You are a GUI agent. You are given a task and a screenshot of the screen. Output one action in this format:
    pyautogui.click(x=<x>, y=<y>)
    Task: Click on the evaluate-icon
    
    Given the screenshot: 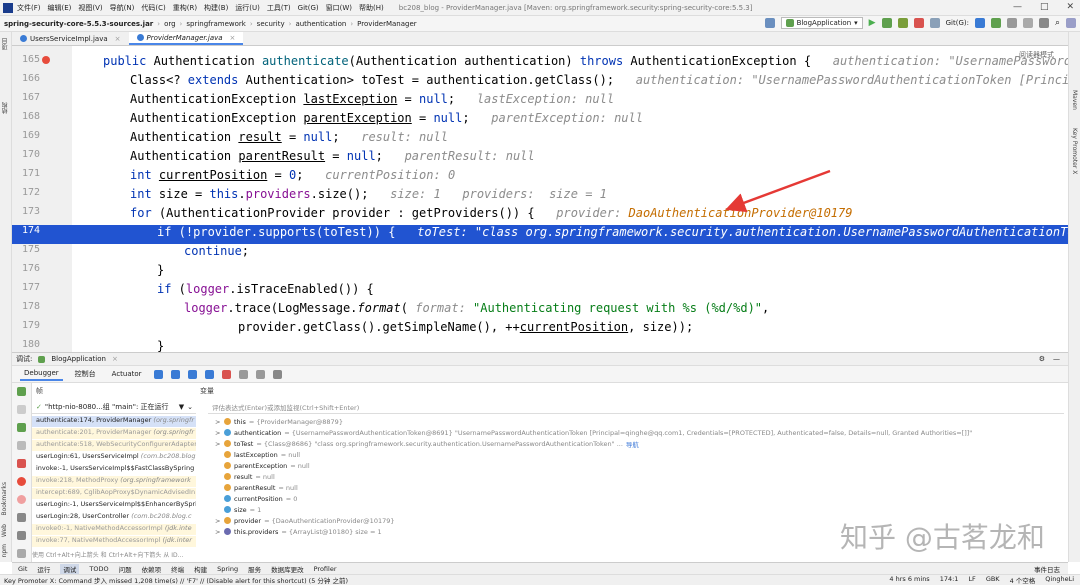 What is the action you would take?
    pyautogui.click(x=260, y=374)
    